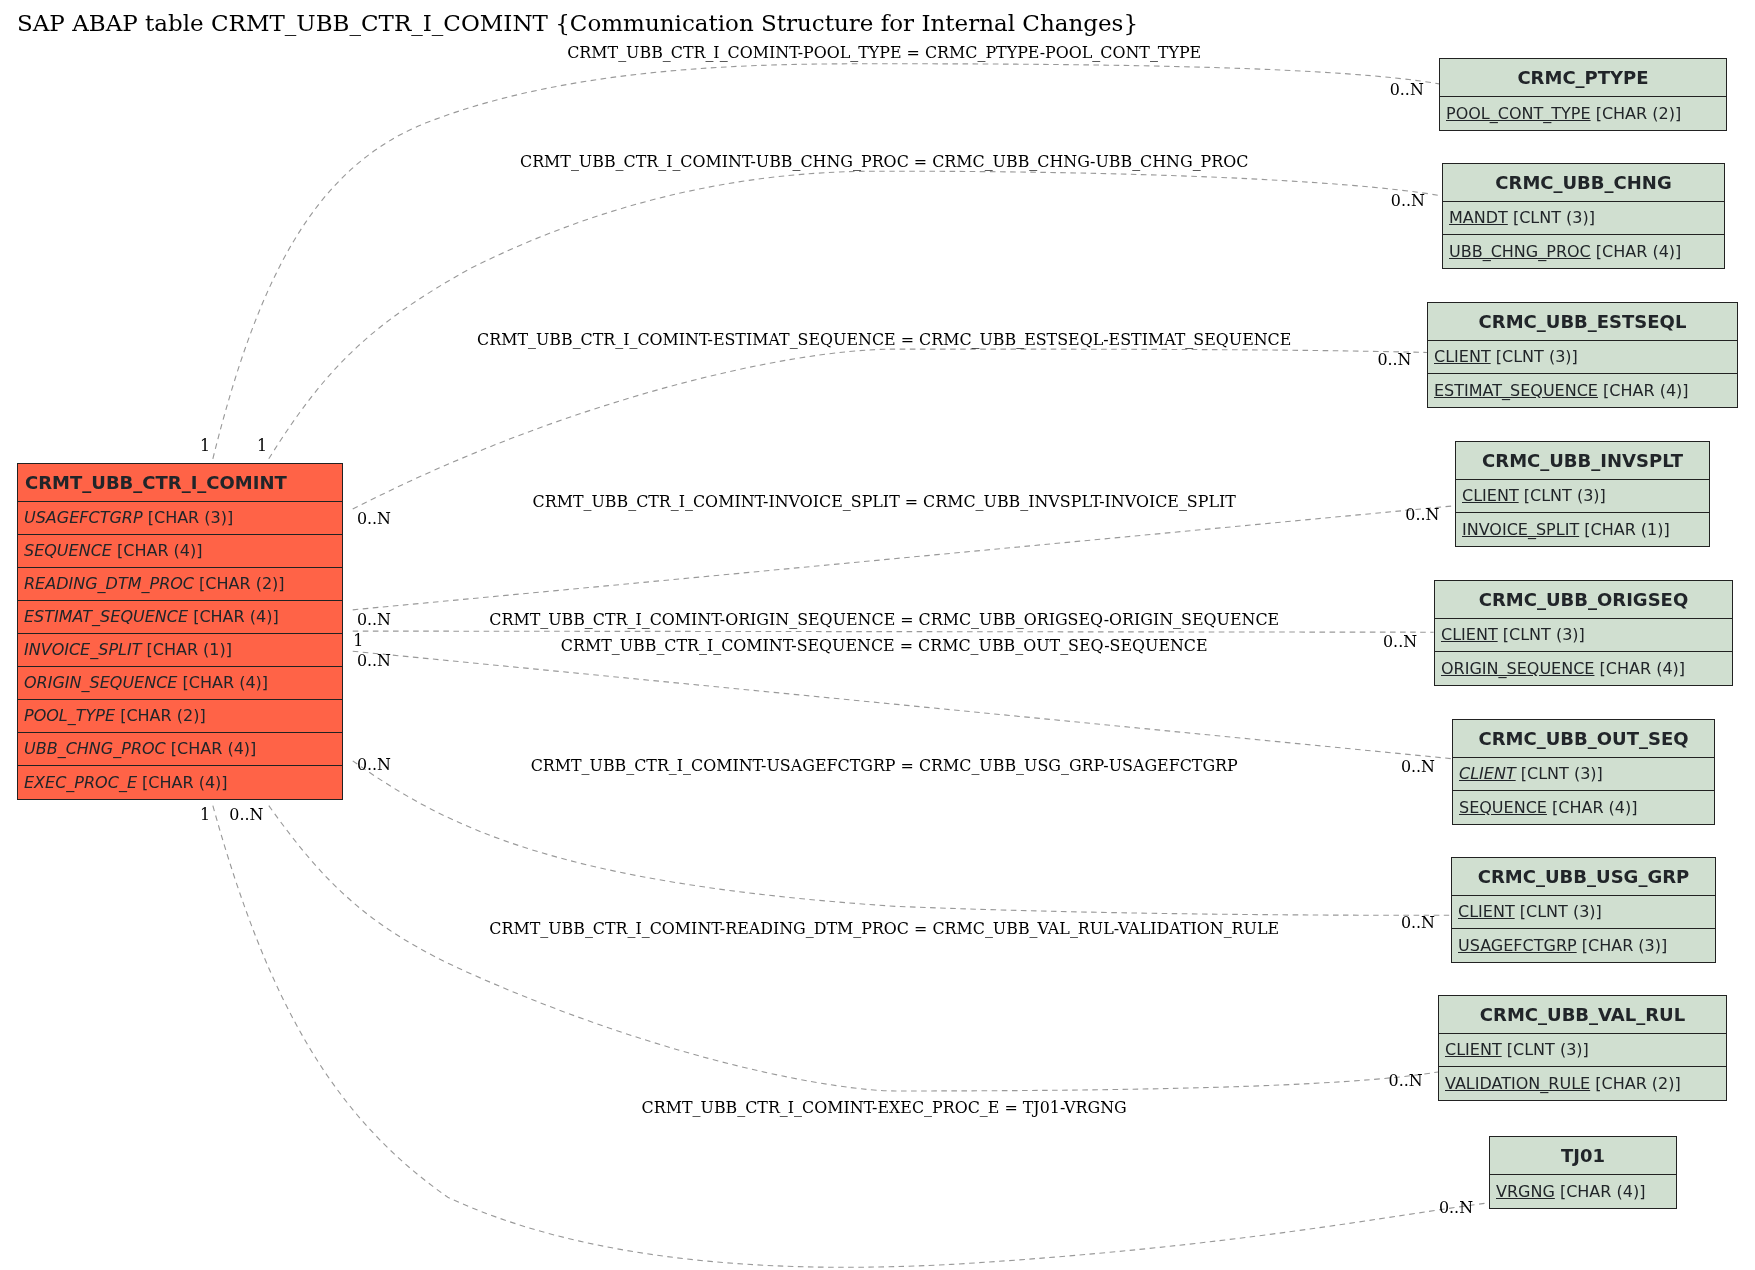  Describe the element at coordinates (1583, 1156) in the screenshot. I see `table-name: TJ01` at that location.